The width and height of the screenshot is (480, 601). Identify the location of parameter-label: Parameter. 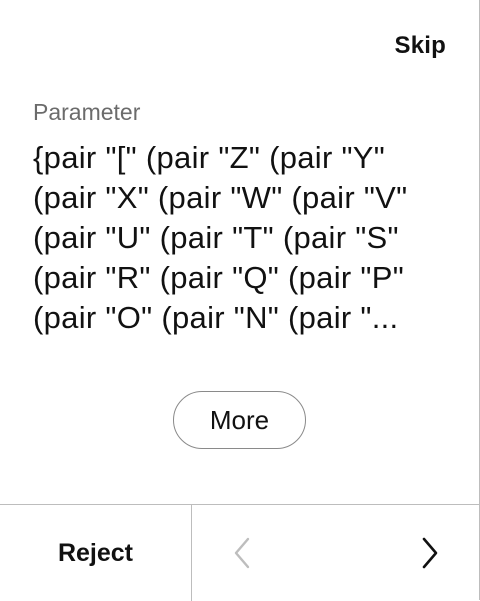
(87, 112).